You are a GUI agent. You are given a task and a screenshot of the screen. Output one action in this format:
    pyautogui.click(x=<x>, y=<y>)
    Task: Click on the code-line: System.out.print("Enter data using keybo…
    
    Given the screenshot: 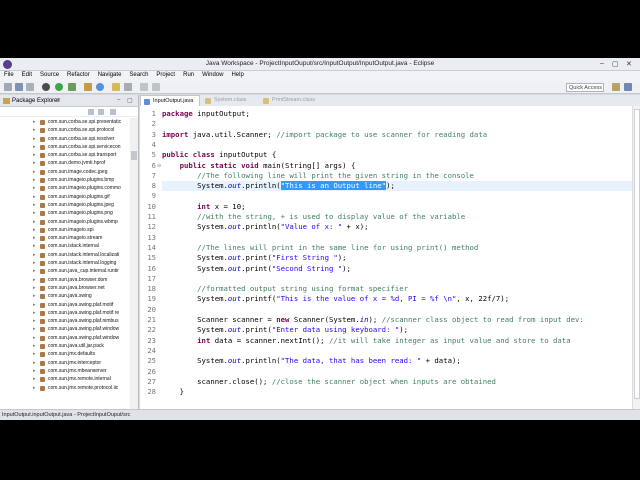 What is the action you would take?
    pyautogui.click(x=397, y=330)
    